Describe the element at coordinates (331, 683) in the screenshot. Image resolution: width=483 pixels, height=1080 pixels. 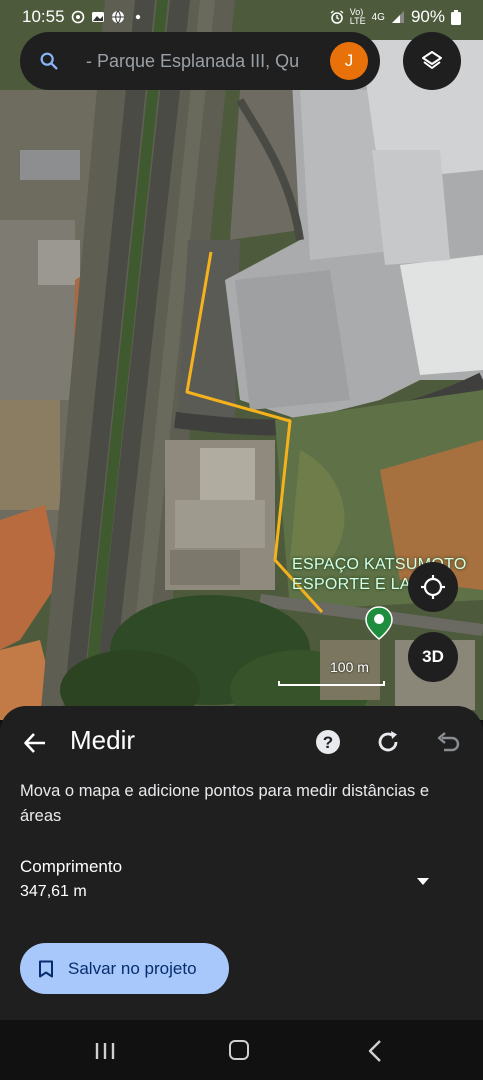
I see `scale-bar` at that location.